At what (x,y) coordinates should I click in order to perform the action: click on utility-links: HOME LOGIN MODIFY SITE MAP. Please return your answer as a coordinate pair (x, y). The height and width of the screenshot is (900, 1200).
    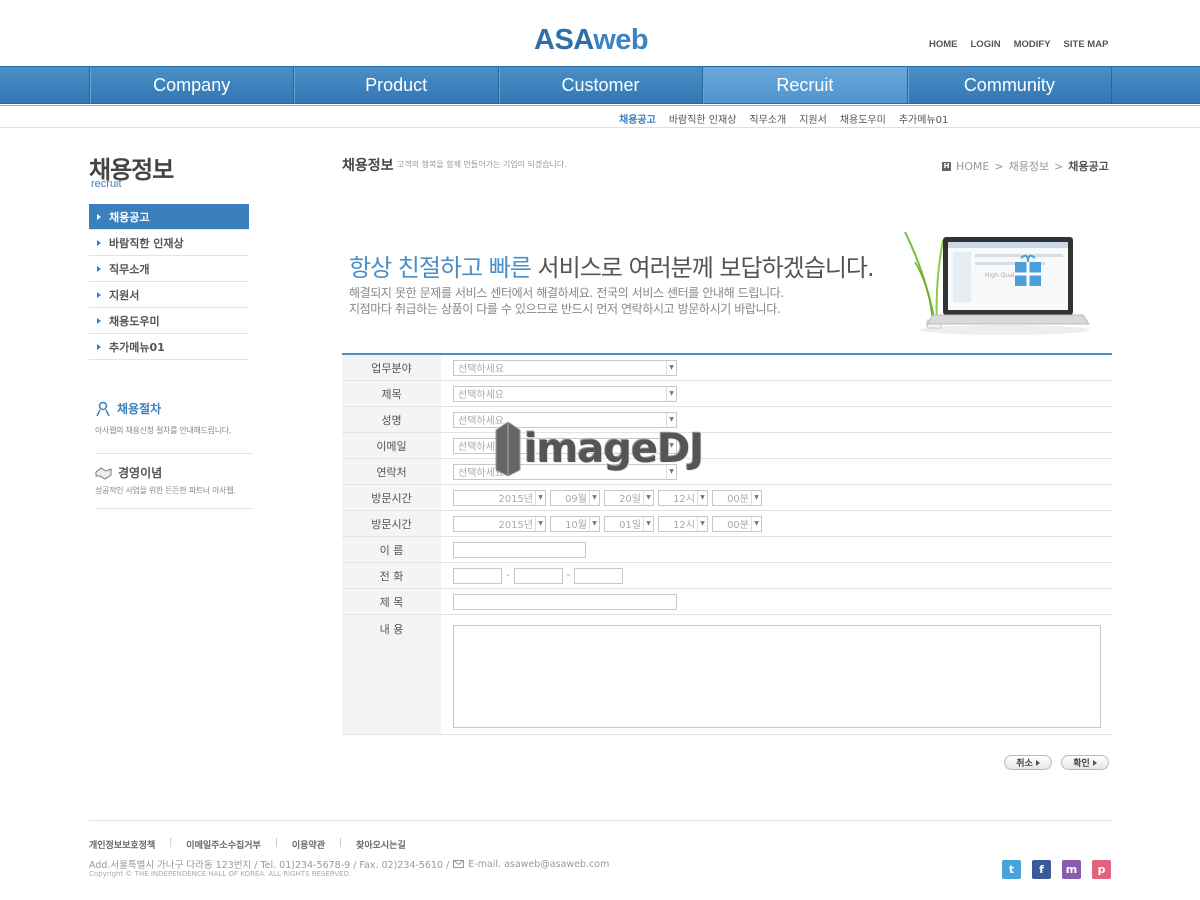
    Looking at the image, I should click on (1018, 44).